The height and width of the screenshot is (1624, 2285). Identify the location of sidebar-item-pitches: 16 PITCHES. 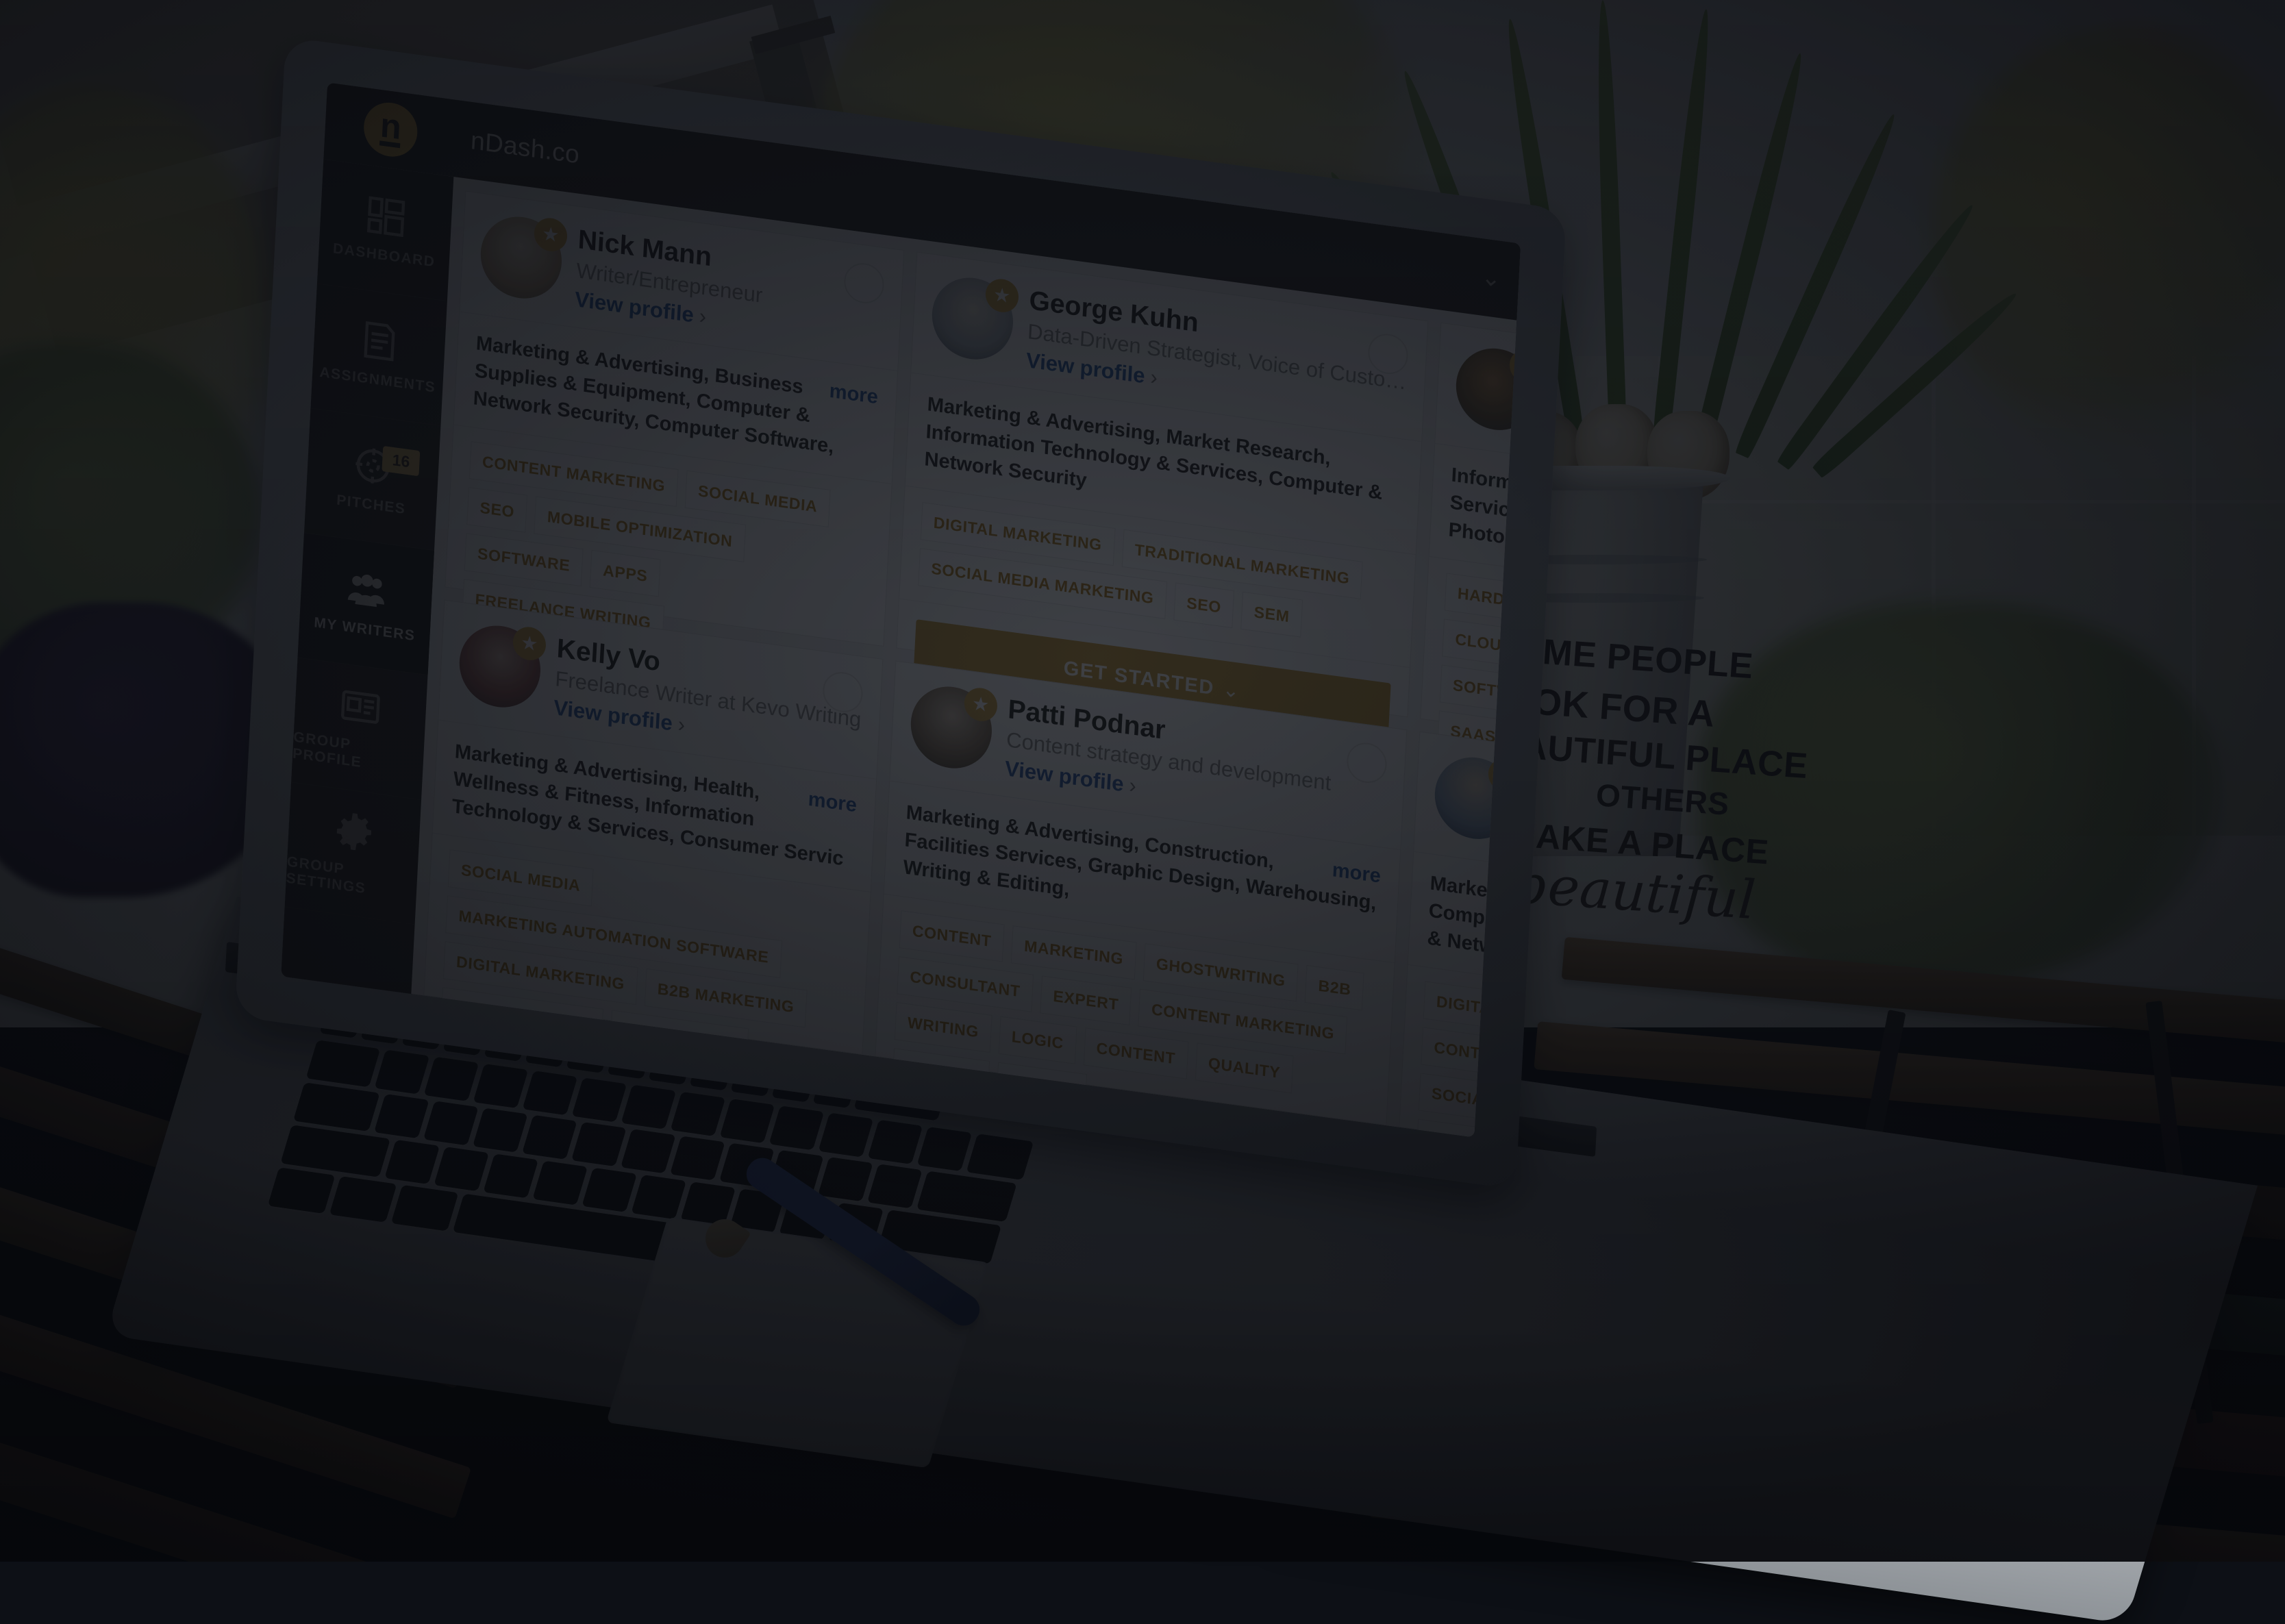
(372, 479).